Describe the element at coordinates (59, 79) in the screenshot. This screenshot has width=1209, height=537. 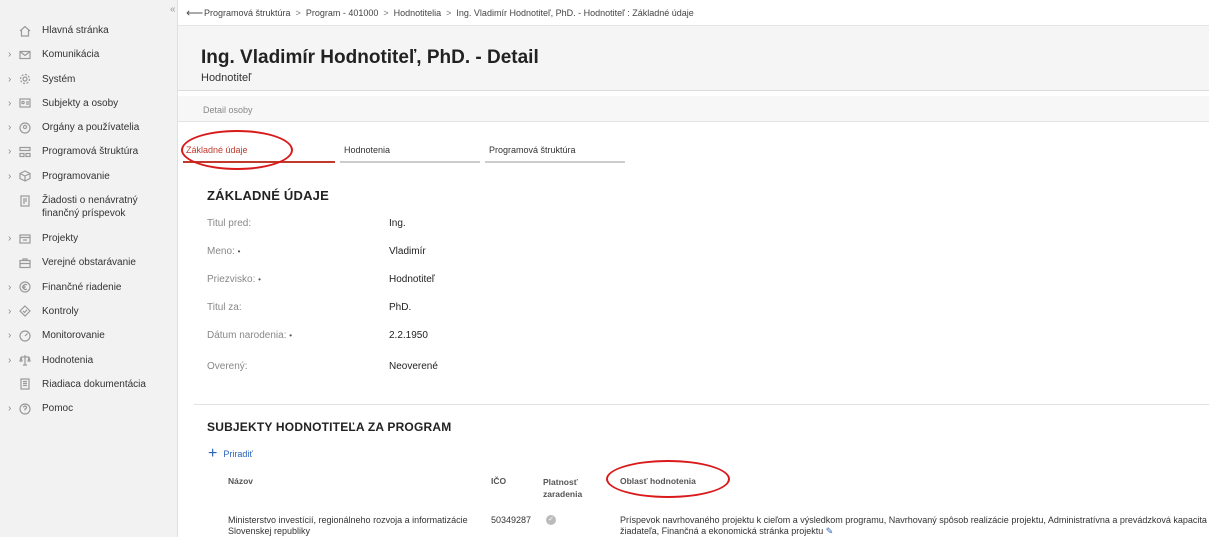
I see `sidebar-item-label: Systém` at that location.